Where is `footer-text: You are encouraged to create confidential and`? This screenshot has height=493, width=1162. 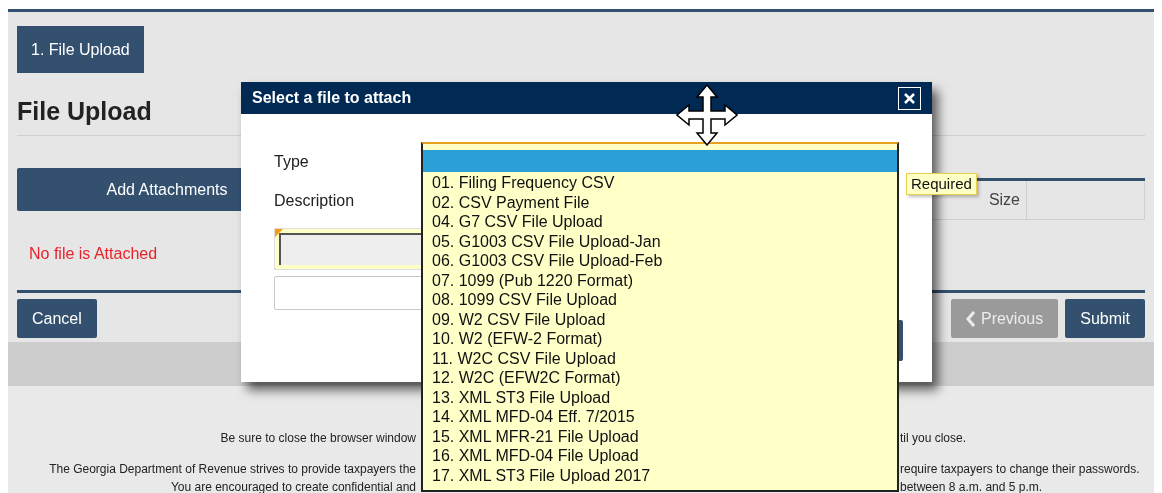
footer-text: You are encouraged to create confidential and is located at coordinates (293, 486).